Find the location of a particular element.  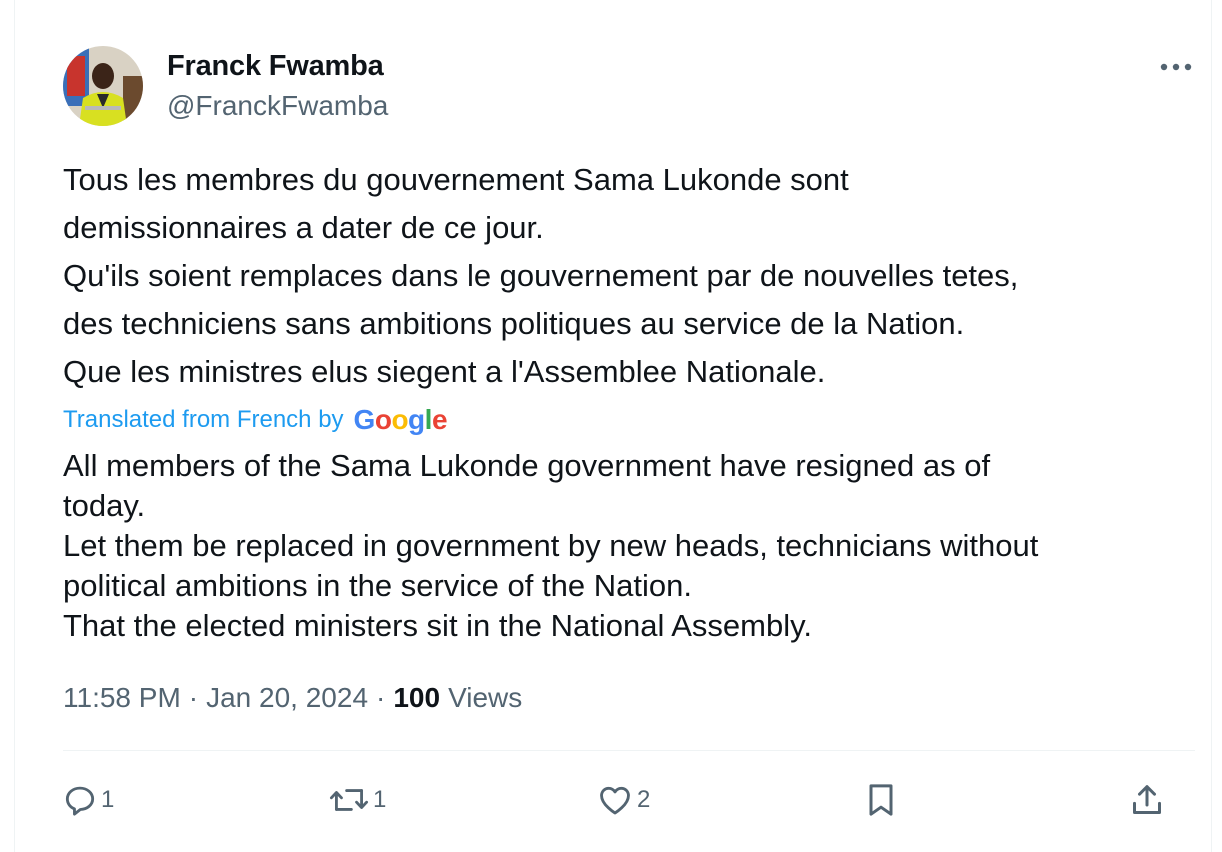

reply-button: 1 is located at coordinates (87, 800).